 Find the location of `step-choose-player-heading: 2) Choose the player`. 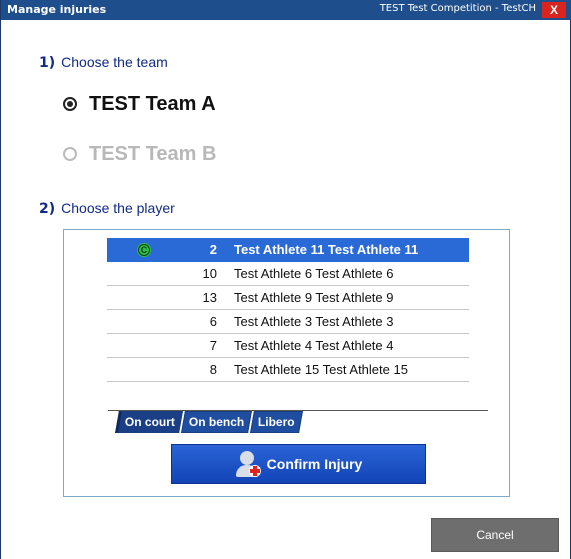

step-choose-player-heading: 2) Choose the player is located at coordinates (107, 208).